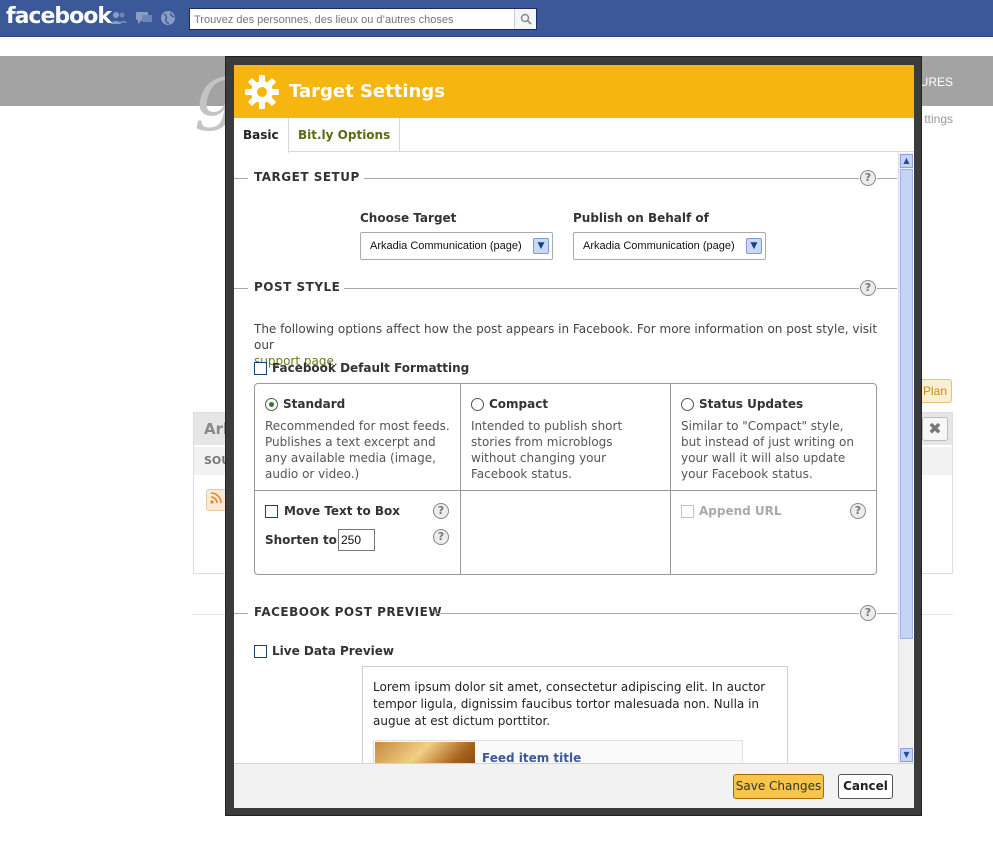 The image size is (993, 846). I want to click on gear-icon, so click(262, 92).